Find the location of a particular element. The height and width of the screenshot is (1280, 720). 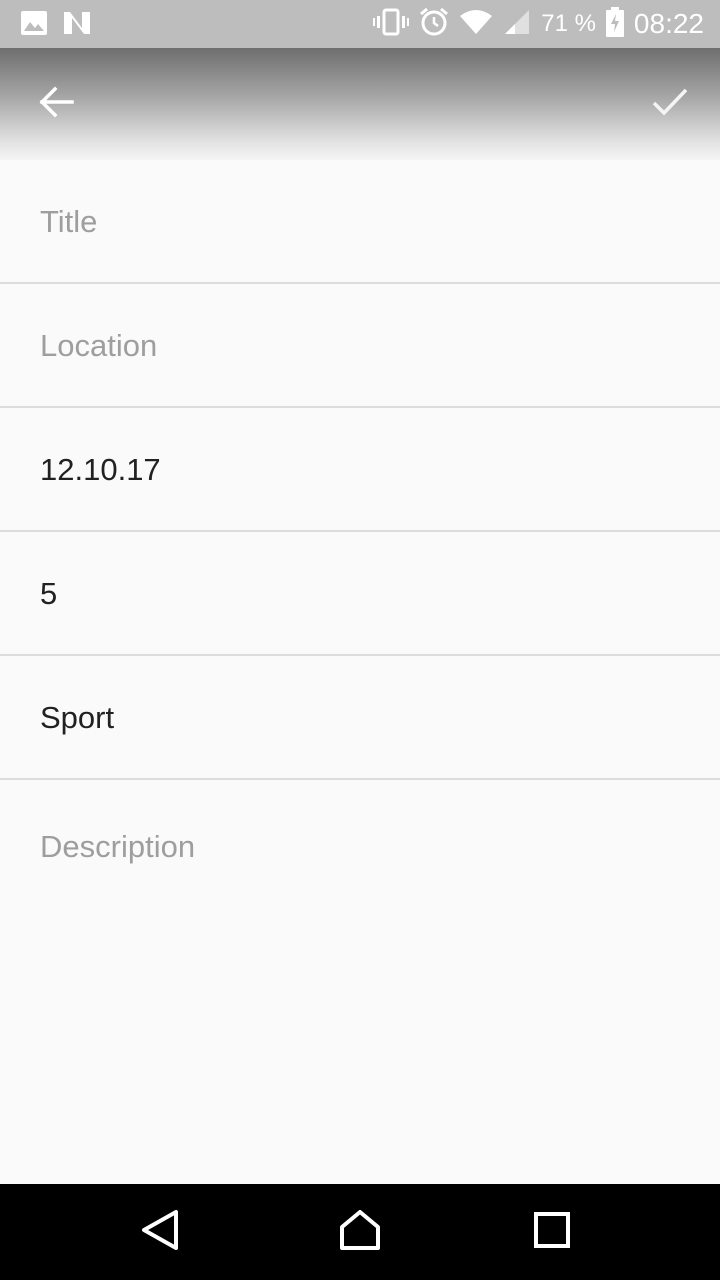

wifi-icon is located at coordinates (476, 24).